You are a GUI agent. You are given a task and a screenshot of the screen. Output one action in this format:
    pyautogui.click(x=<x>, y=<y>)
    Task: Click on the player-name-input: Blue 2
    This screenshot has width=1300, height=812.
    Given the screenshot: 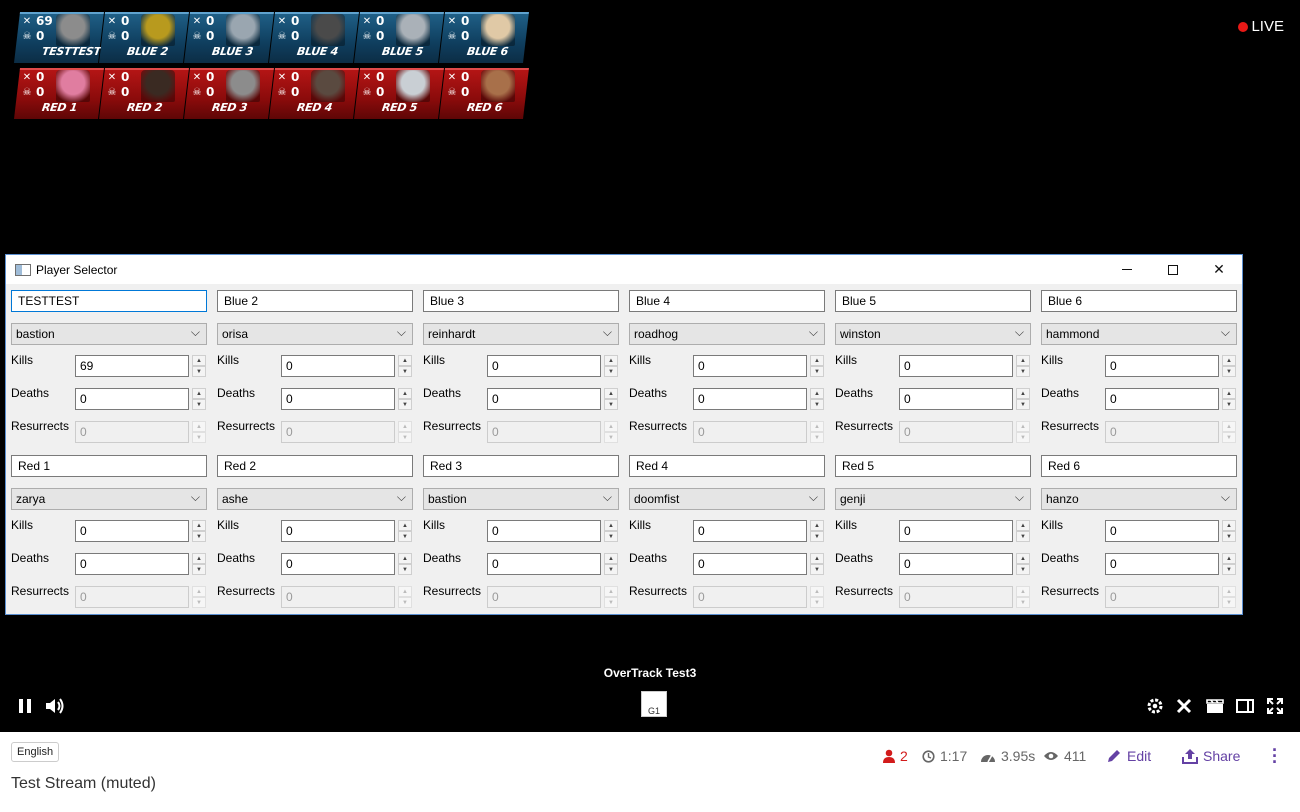 What is the action you would take?
    pyautogui.click(x=315, y=301)
    